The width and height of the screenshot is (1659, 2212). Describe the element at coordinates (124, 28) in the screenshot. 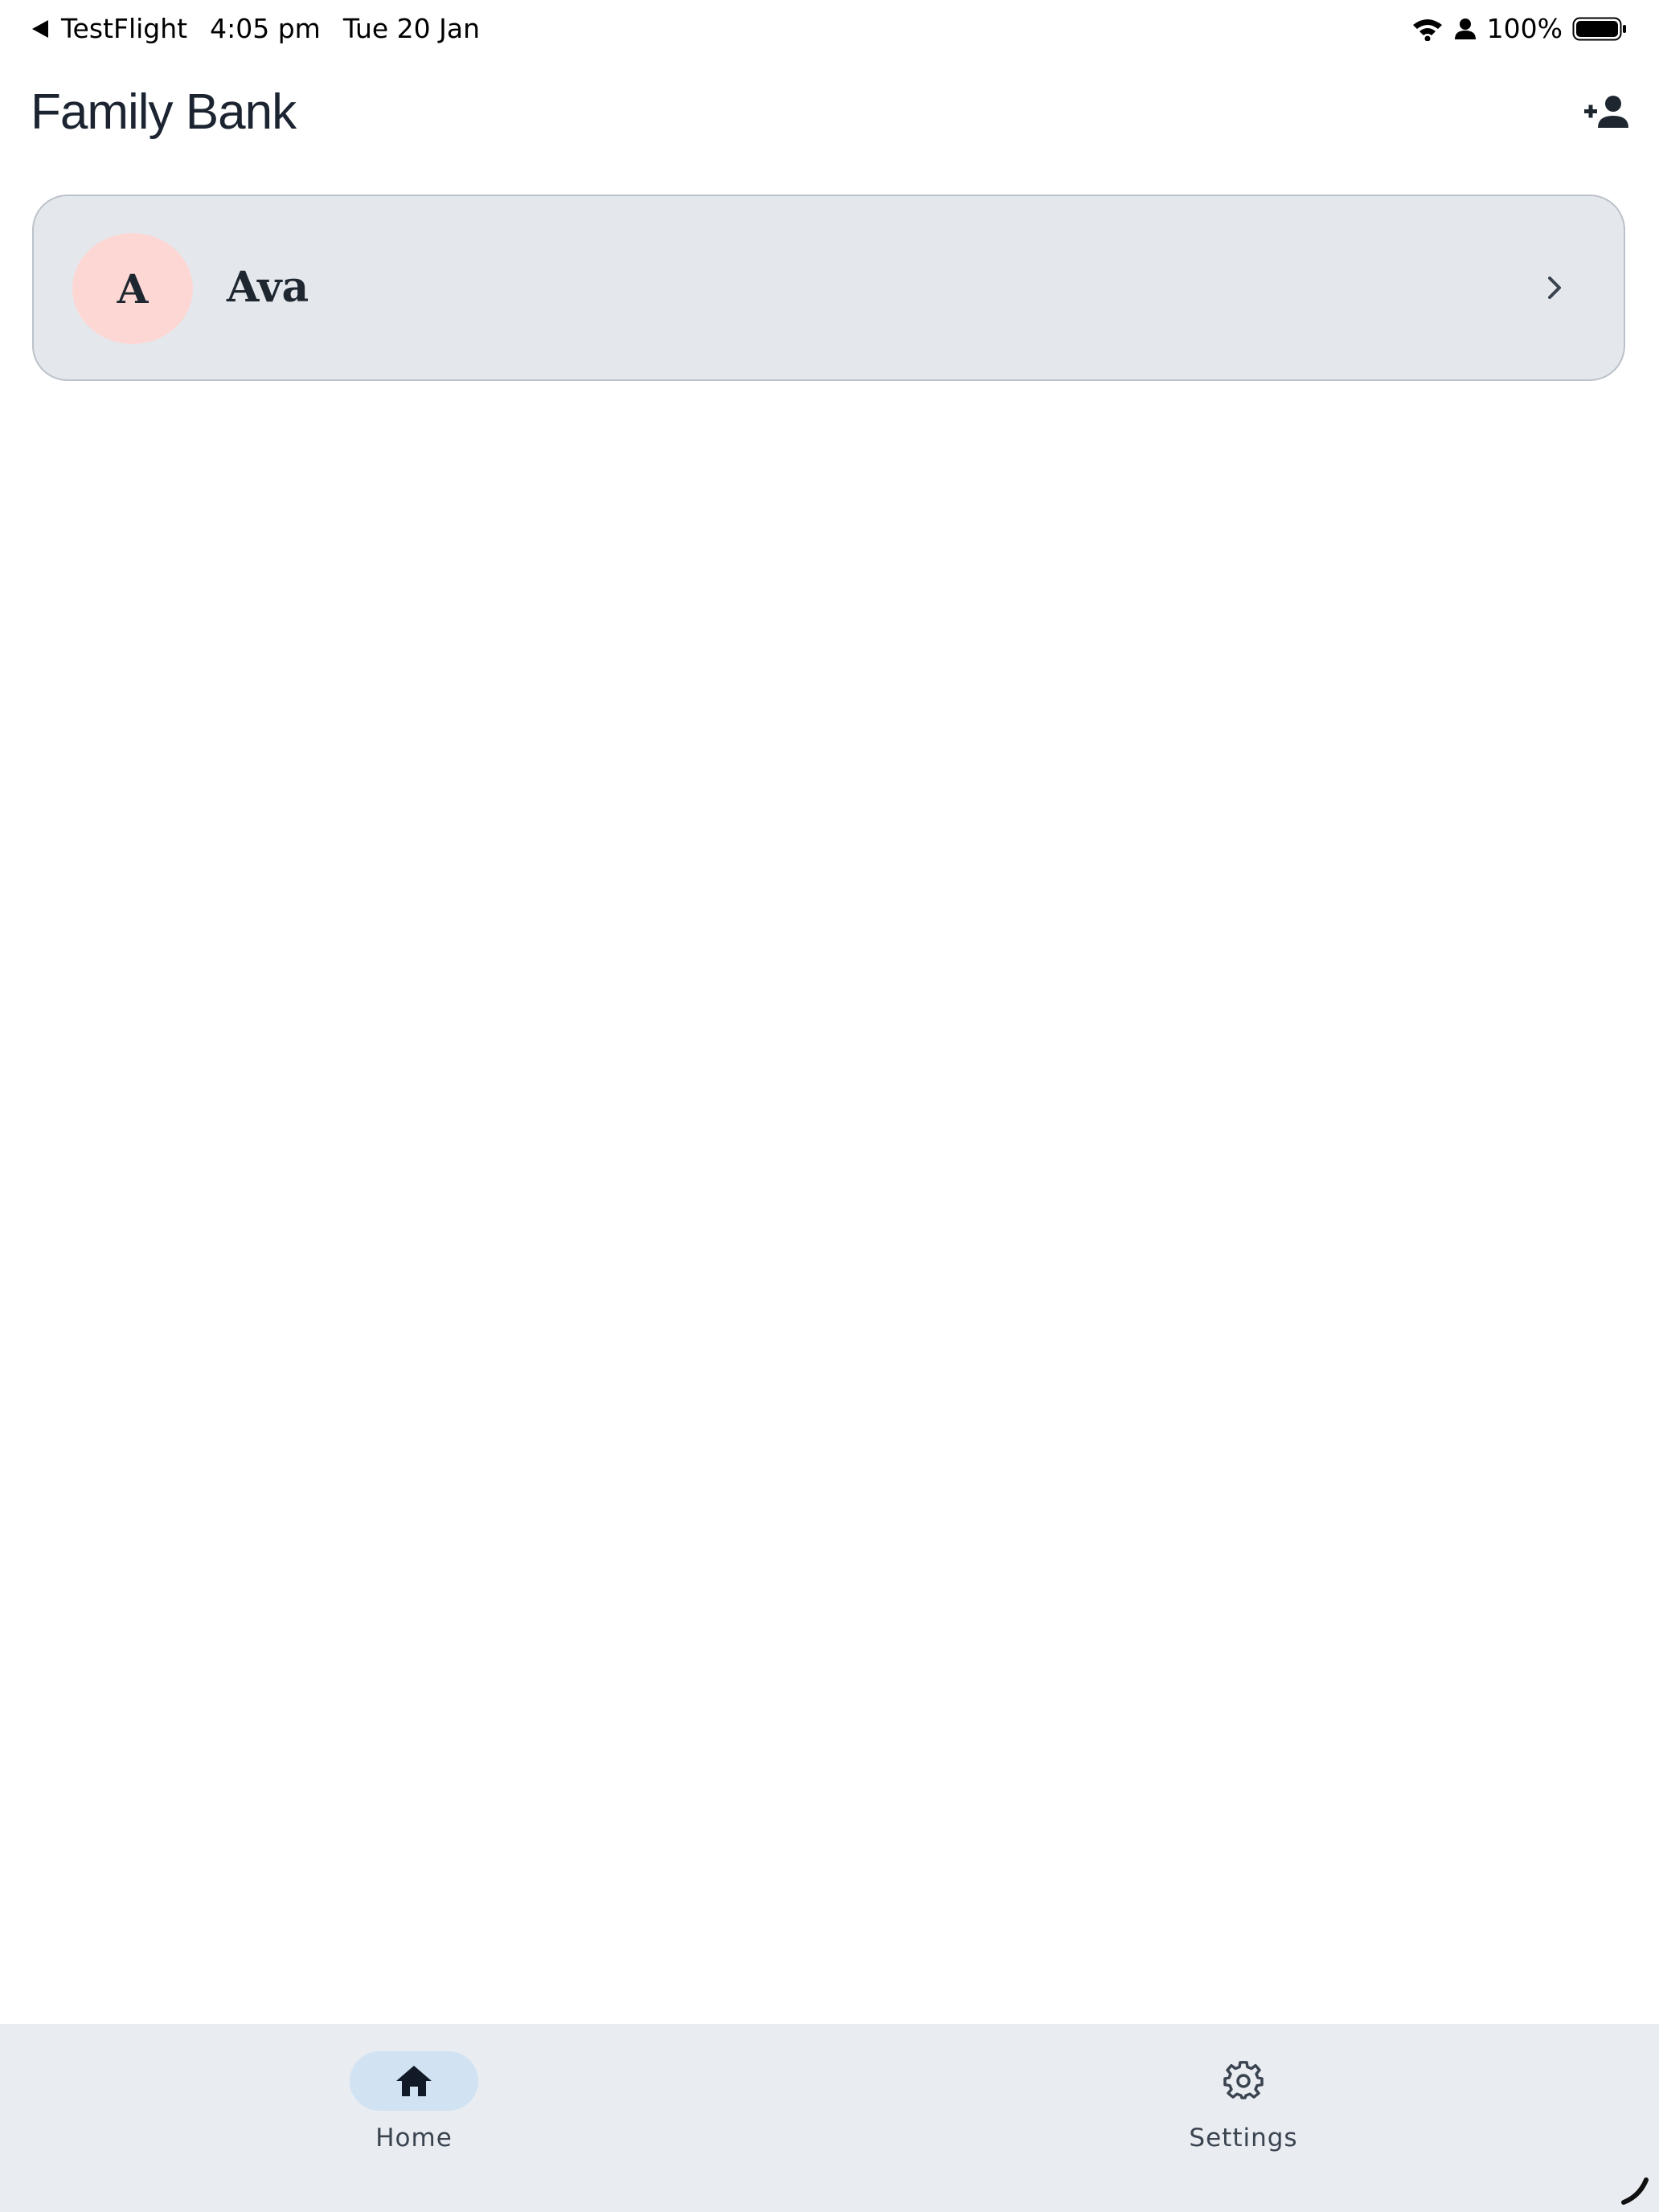

I see `back-app-link: TestFlight` at that location.